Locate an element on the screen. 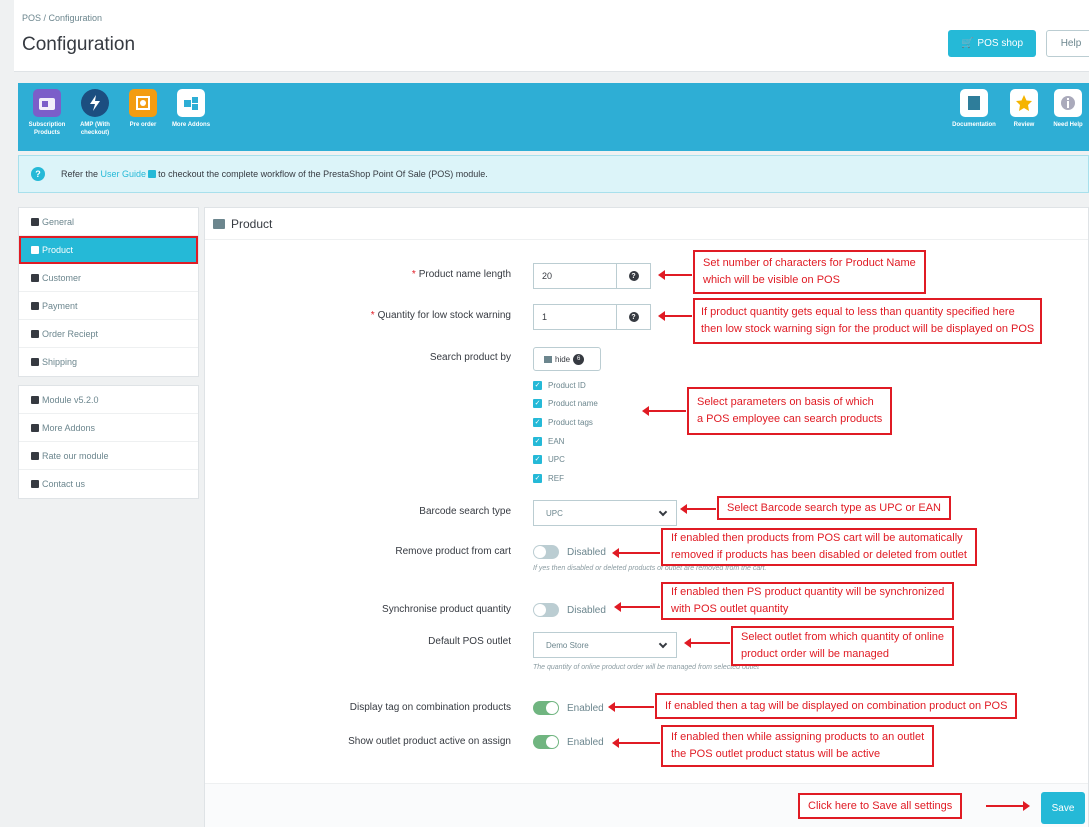  sidebar-item-customer: Customer is located at coordinates (108, 278).